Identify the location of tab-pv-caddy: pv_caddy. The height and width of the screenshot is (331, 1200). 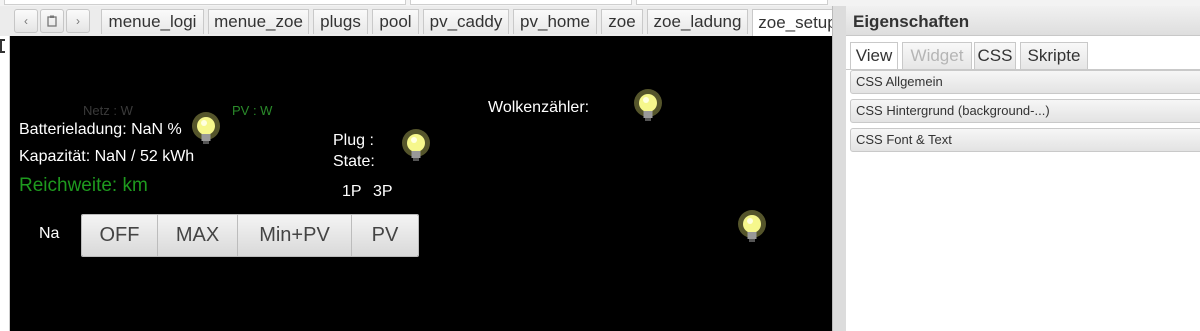
(466, 21).